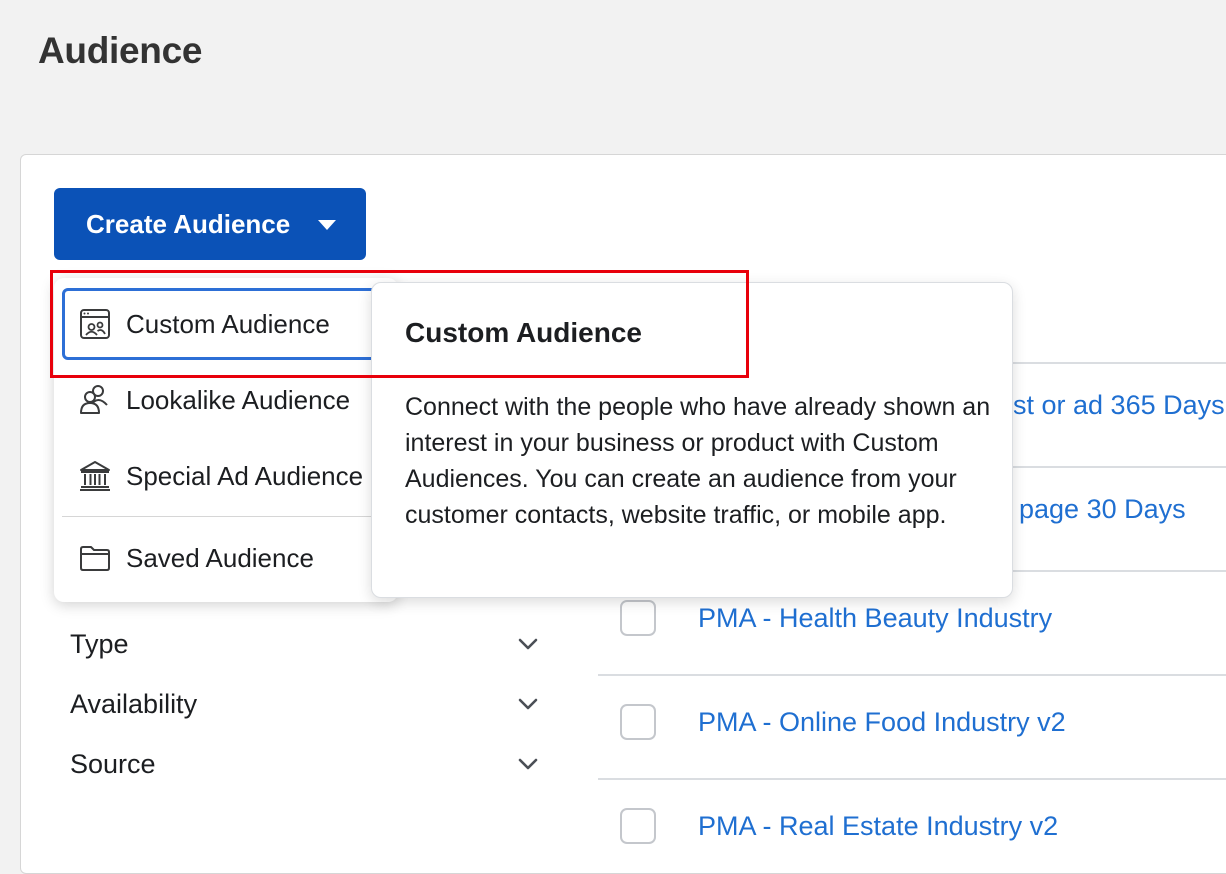 This screenshot has height=874, width=1226. Describe the element at coordinates (245, 475) in the screenshot. I see `menu-item-label: Special Ad Audience` at that location.